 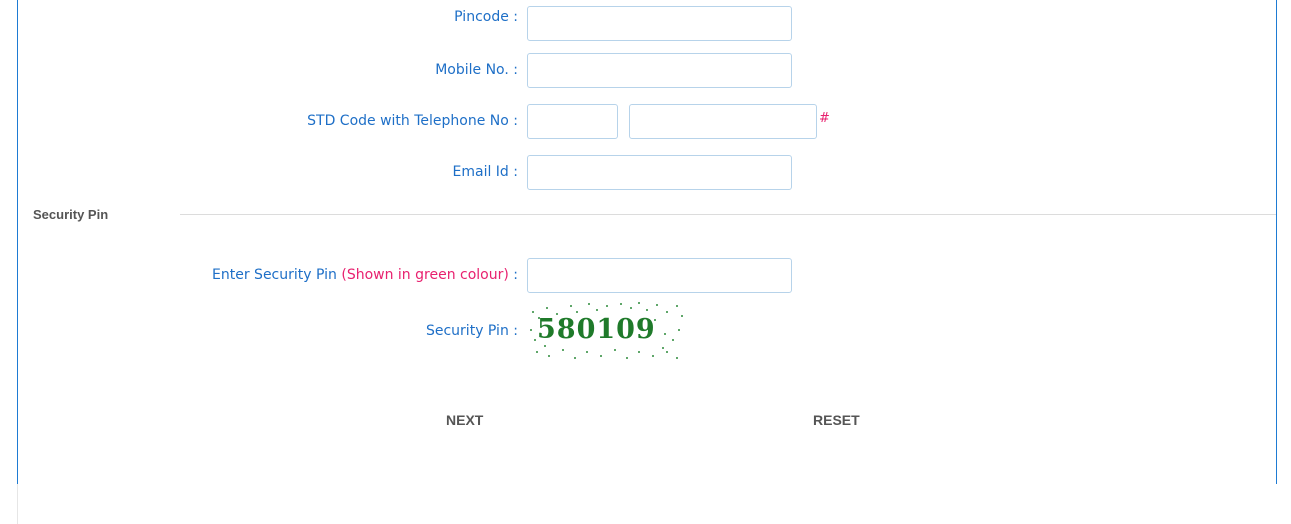 I want to click on telephone-input, so click(x=723, y=121).